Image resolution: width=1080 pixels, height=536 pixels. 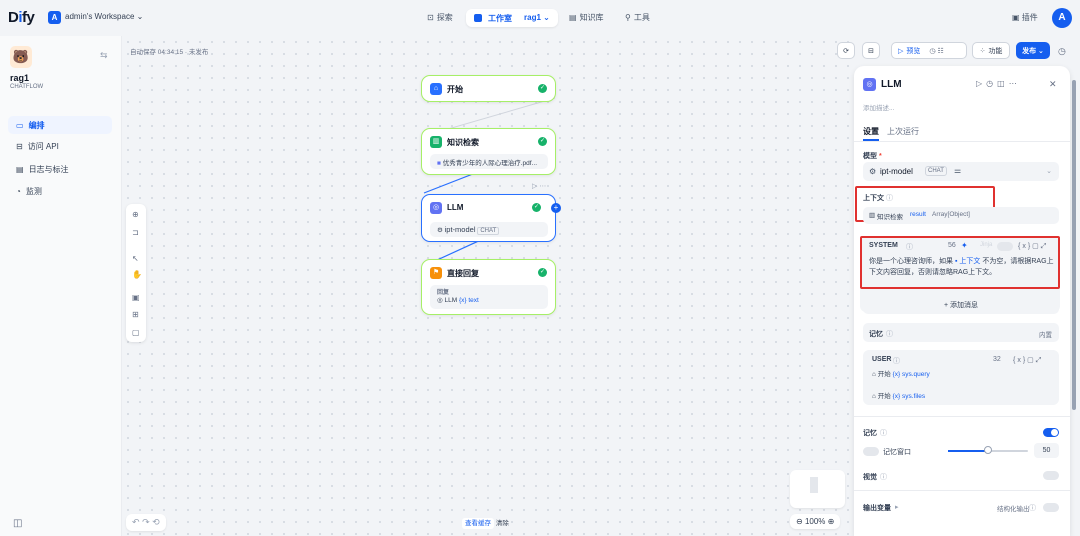 I want to click on nav-explore-label: 探索, so click(x=444, y=17).